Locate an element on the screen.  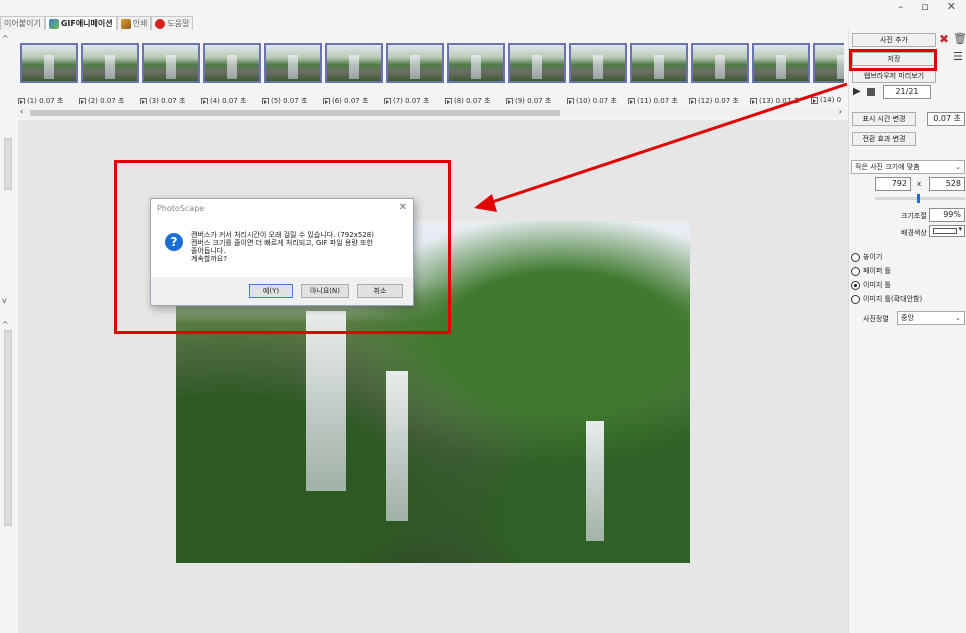
tab-print: 인쇄 is located at coordinates (134, 23).